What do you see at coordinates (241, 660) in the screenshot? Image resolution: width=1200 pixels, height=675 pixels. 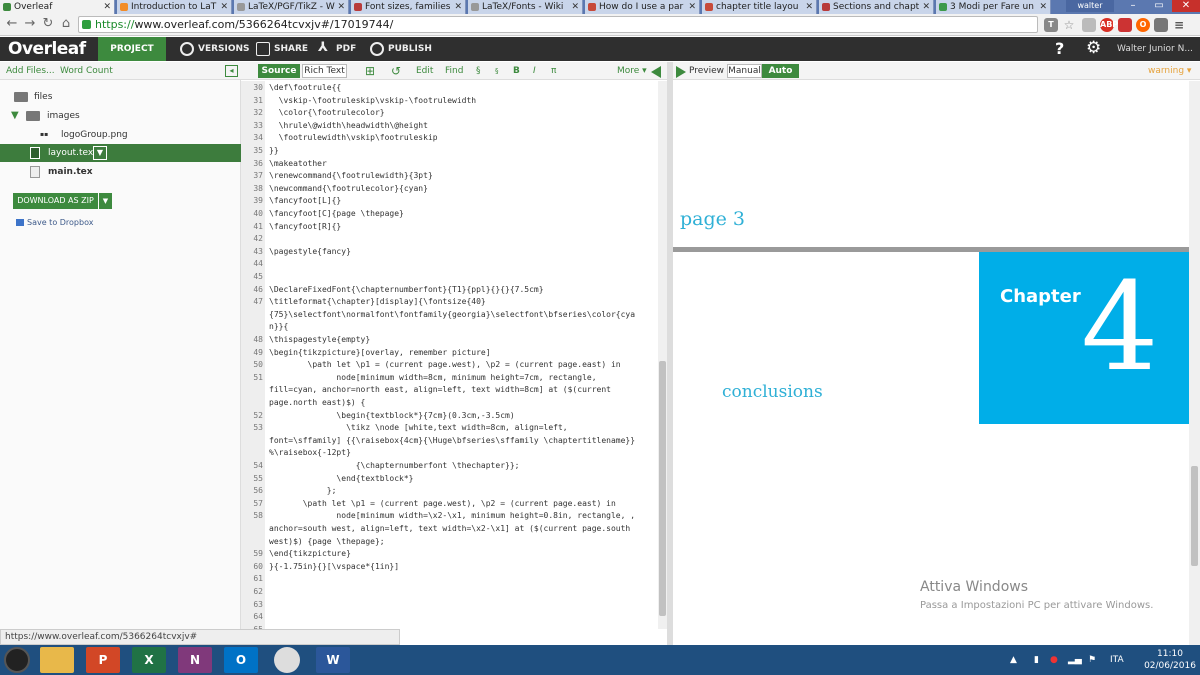 I see `outlook-app-icon: O` at bounding box center [241, 660].